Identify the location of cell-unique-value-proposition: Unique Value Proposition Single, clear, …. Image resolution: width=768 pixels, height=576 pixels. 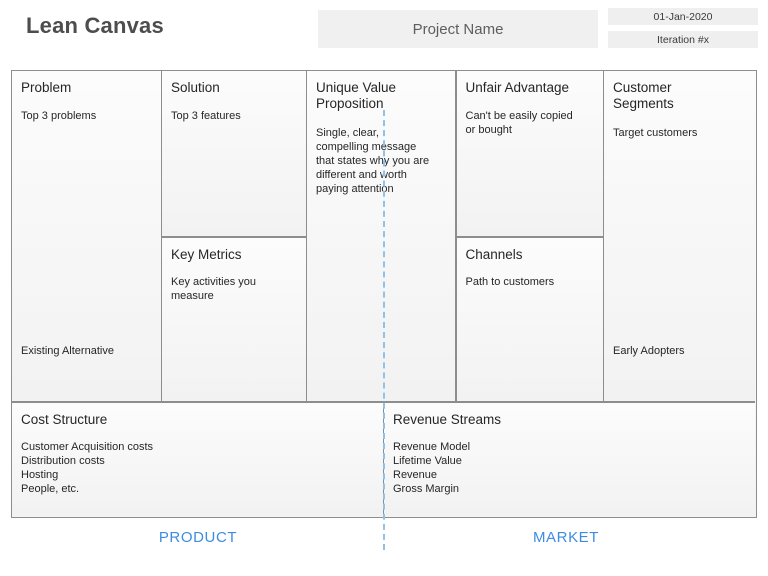
(381, 236).